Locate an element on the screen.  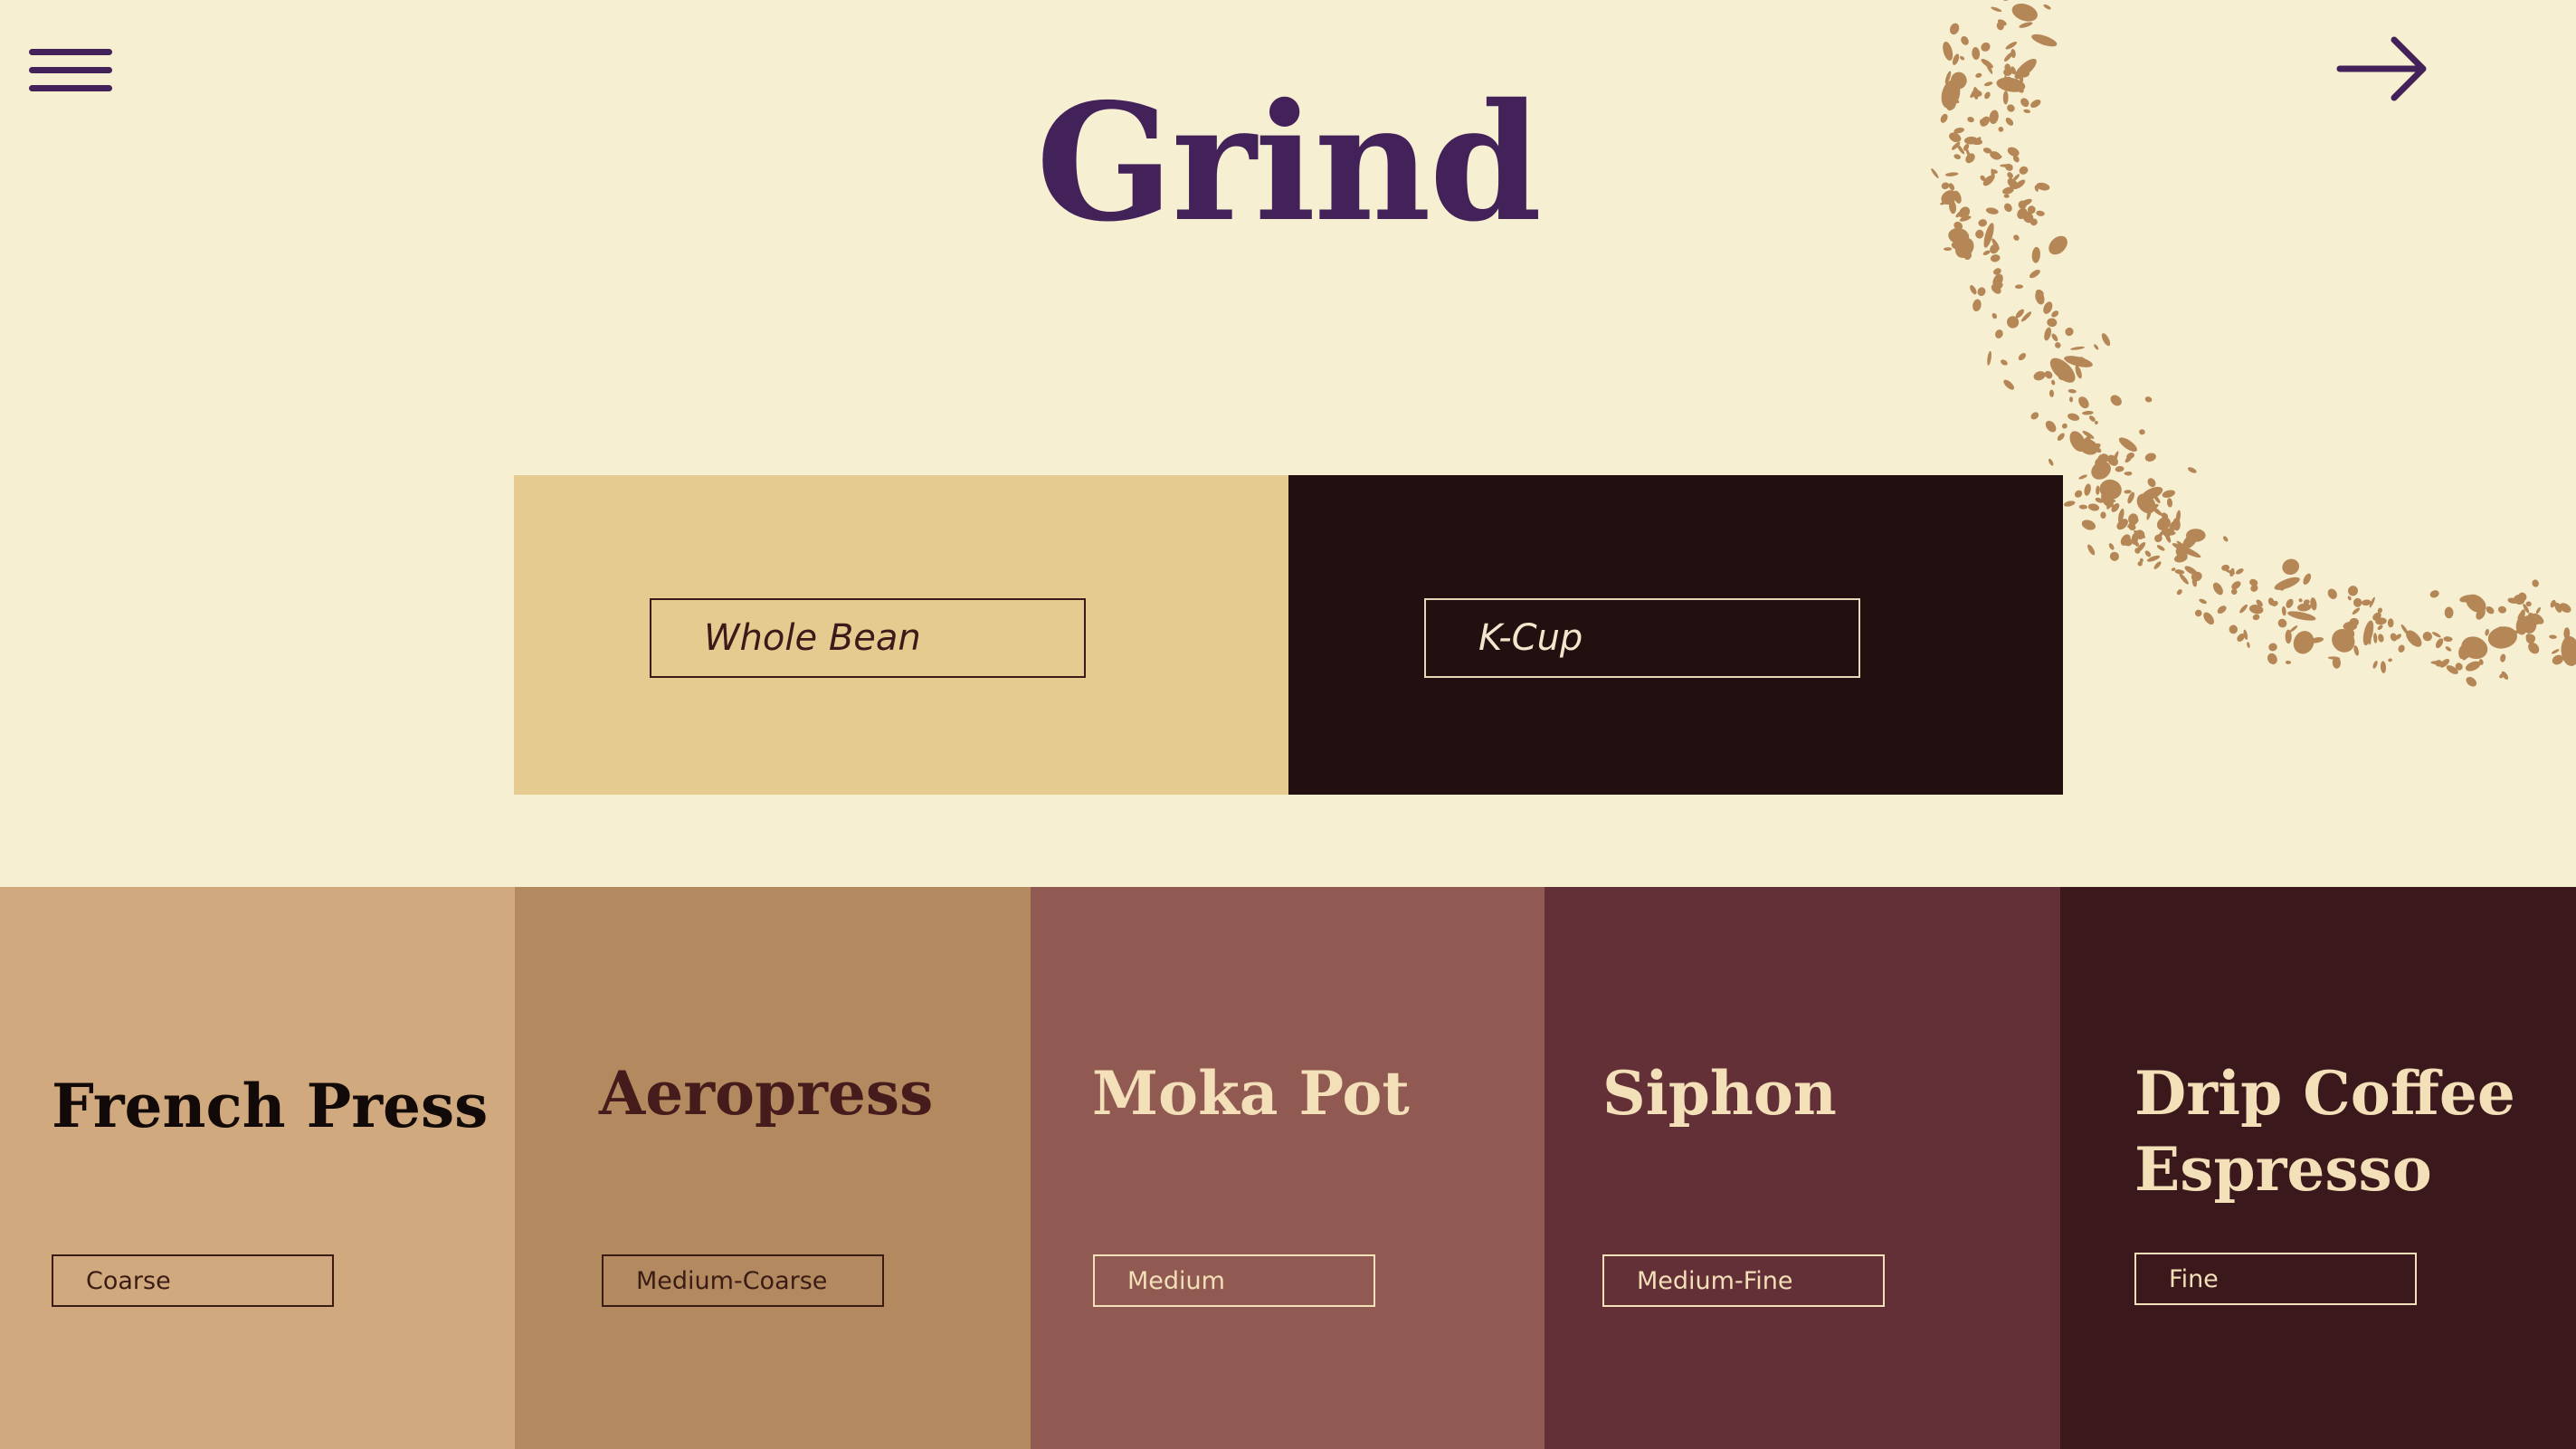
method-card-siphon: Siphon Medium-Fine is located at coordinates (1803, 1168).